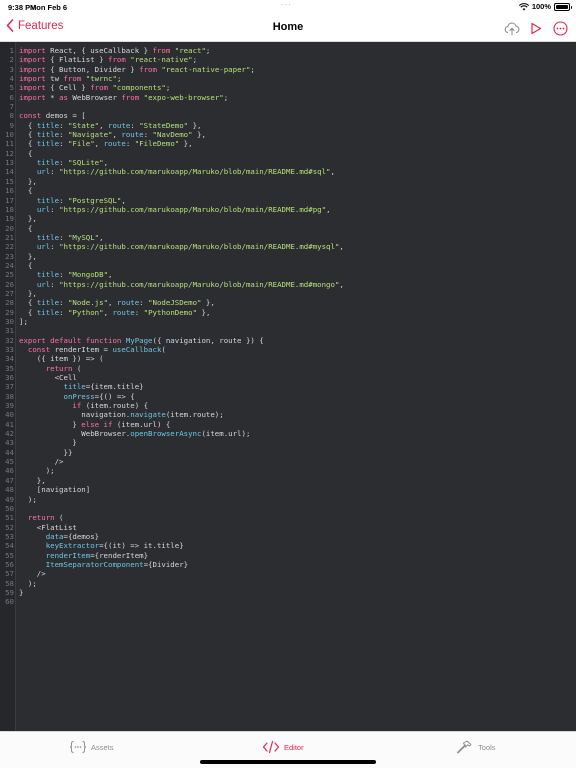 Image resolution: width=576 pixels, height=768 pixels. I want to click on code-line: 27 },, so click(288, 293).